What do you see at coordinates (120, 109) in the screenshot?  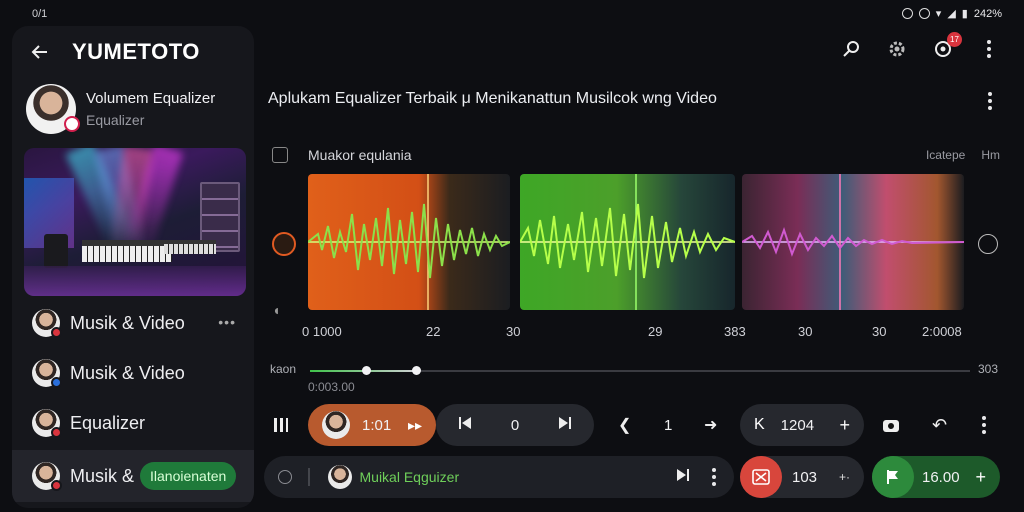 I see `profile: Volumem Equalizer Equalizer` at bounding box center [120, 109].